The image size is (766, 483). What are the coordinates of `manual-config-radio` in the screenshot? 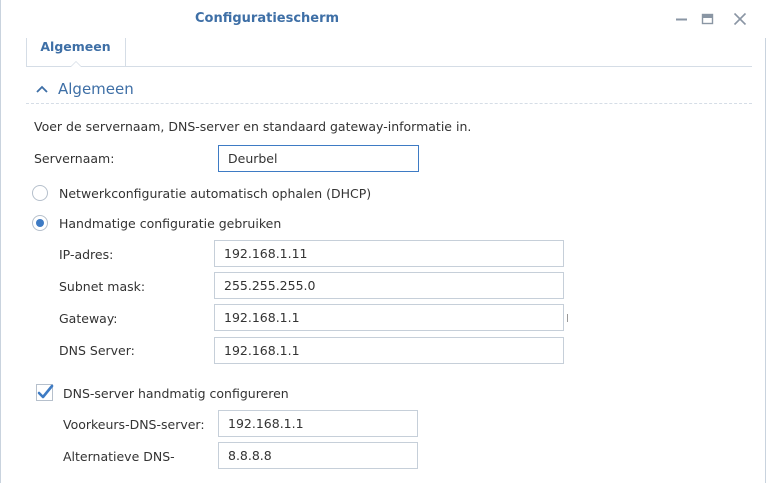 It's located at (40, 223).